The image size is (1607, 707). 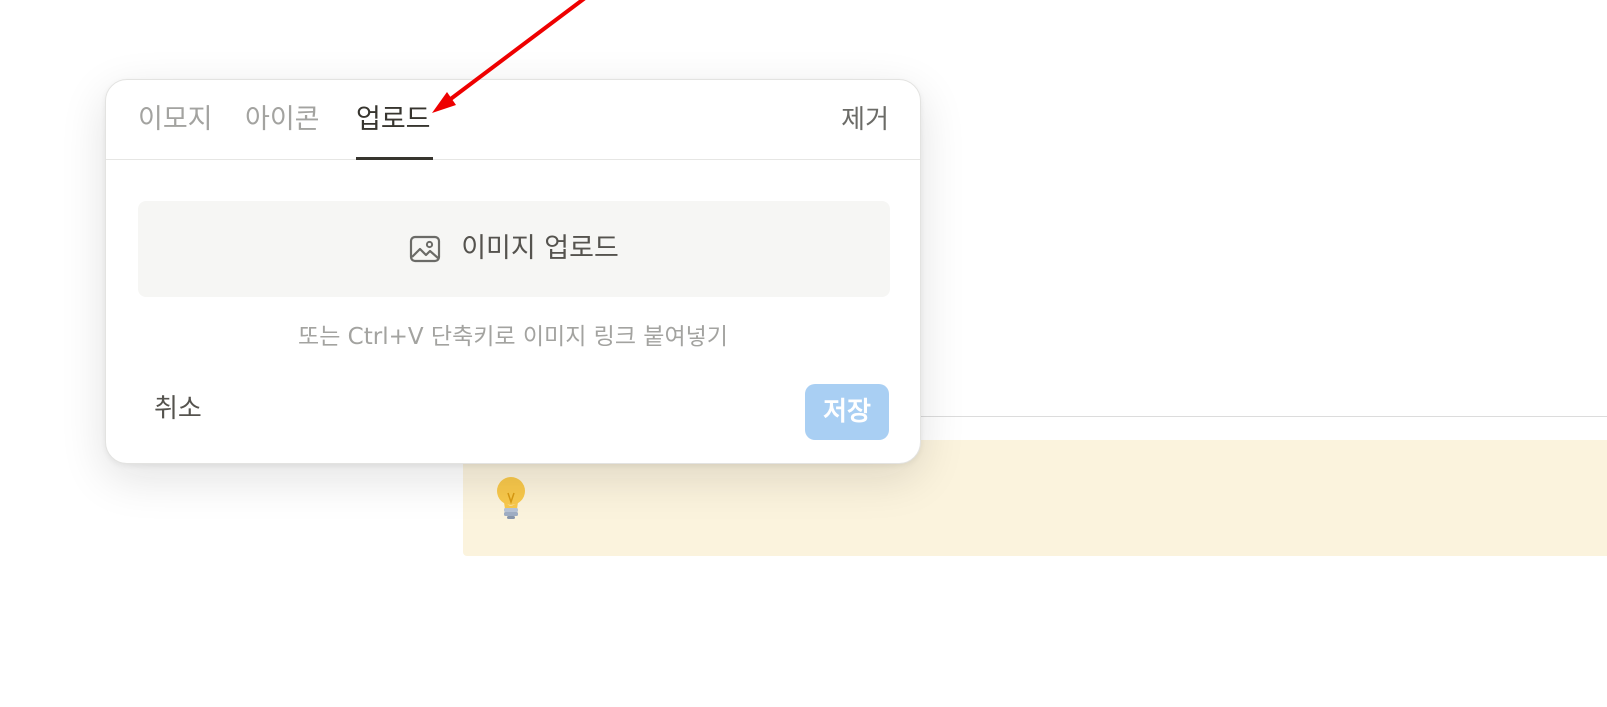 I want to click on save-button: 저장, so click(x=847, y=412).